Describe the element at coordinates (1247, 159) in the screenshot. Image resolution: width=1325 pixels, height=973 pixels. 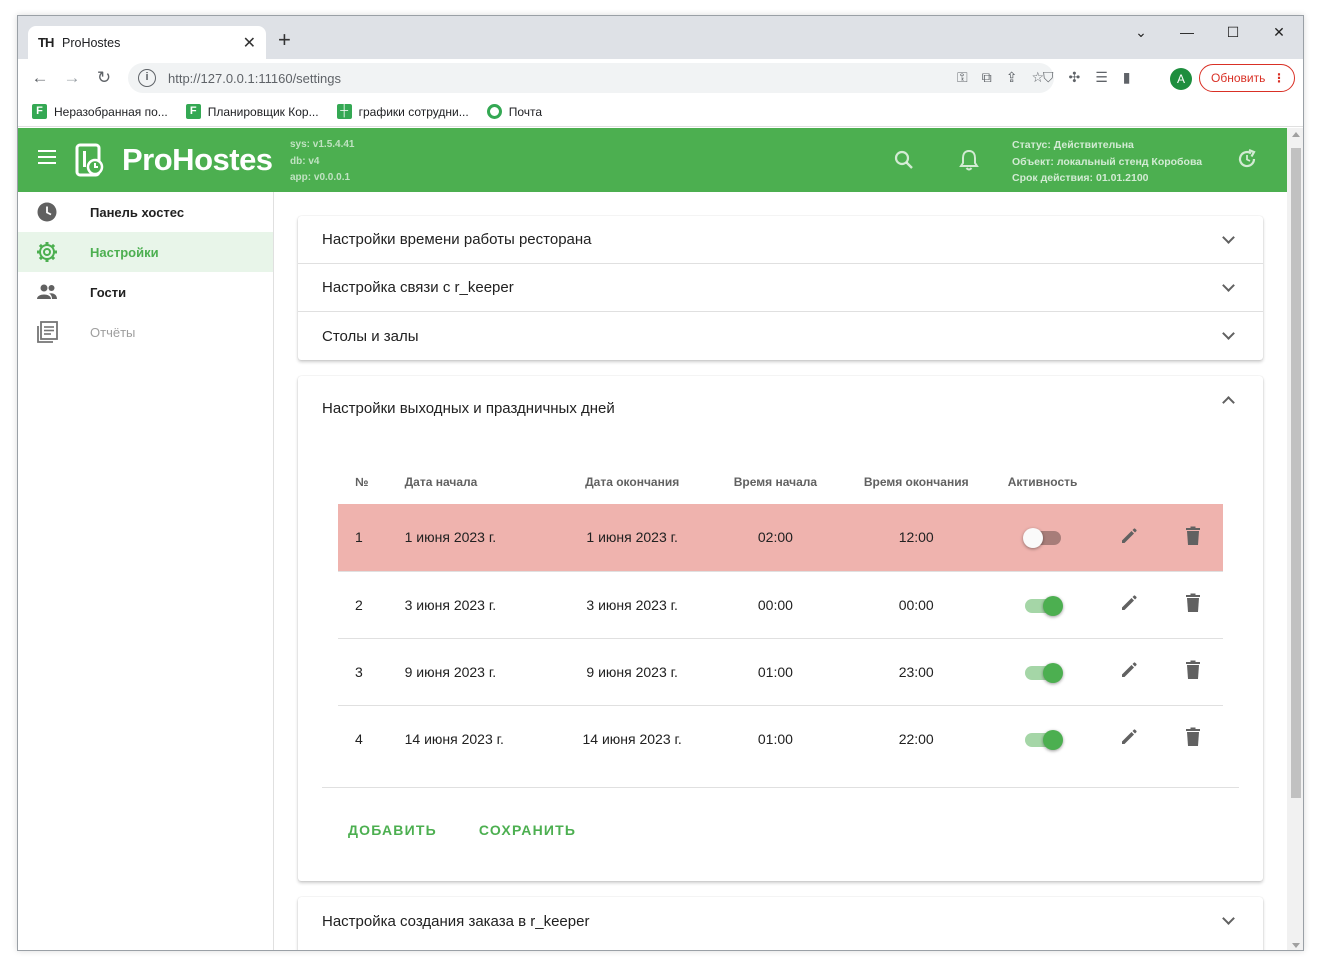
I see `refresh-icon` at that location.